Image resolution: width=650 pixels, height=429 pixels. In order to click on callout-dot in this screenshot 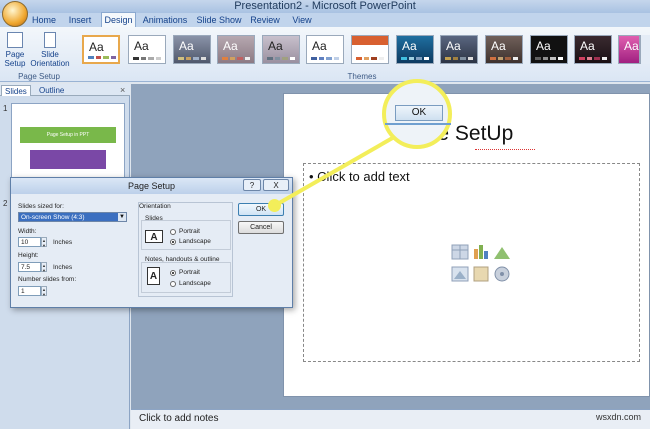, I will do `click(274, 205)`.